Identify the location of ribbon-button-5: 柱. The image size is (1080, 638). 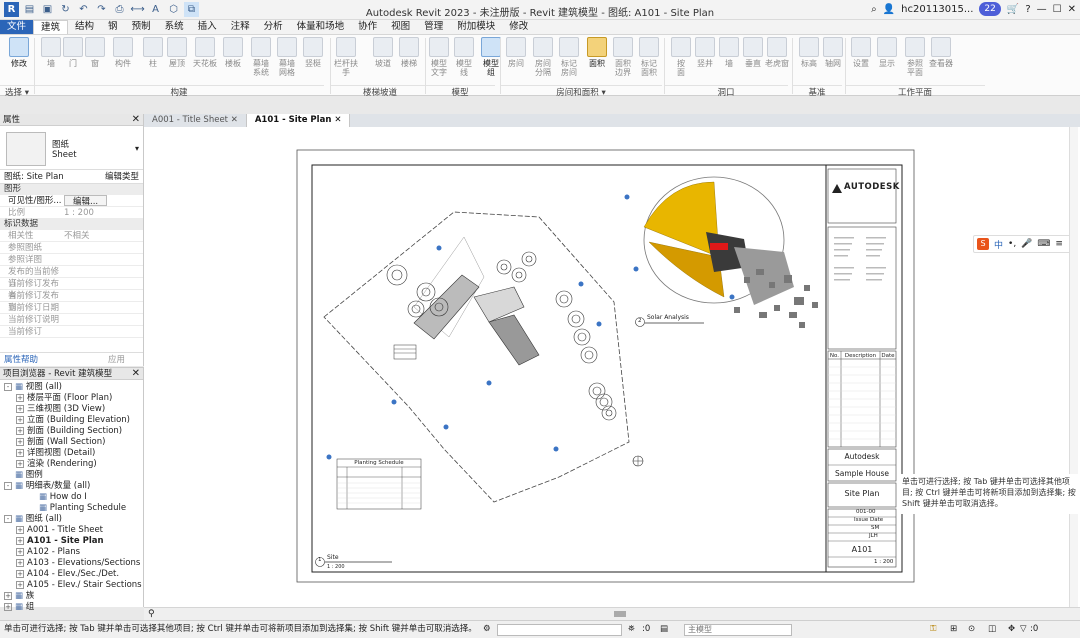
(153, 52).